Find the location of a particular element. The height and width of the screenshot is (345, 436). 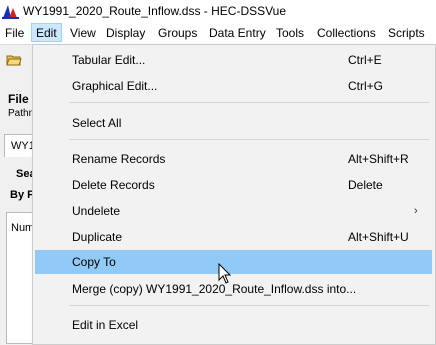

menu-item-shortcut: Alt+Shift+R is located at coordinates (378, 159).